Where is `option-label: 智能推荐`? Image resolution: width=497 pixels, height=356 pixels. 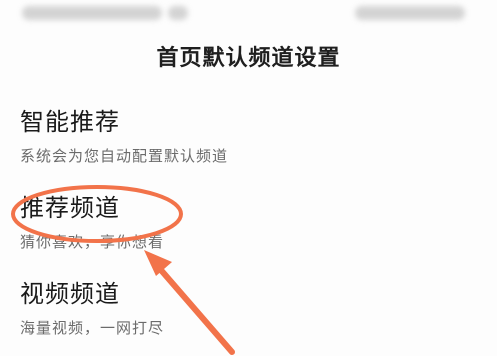 option-label: 智能推荐 is located at coordinates (70, 122).